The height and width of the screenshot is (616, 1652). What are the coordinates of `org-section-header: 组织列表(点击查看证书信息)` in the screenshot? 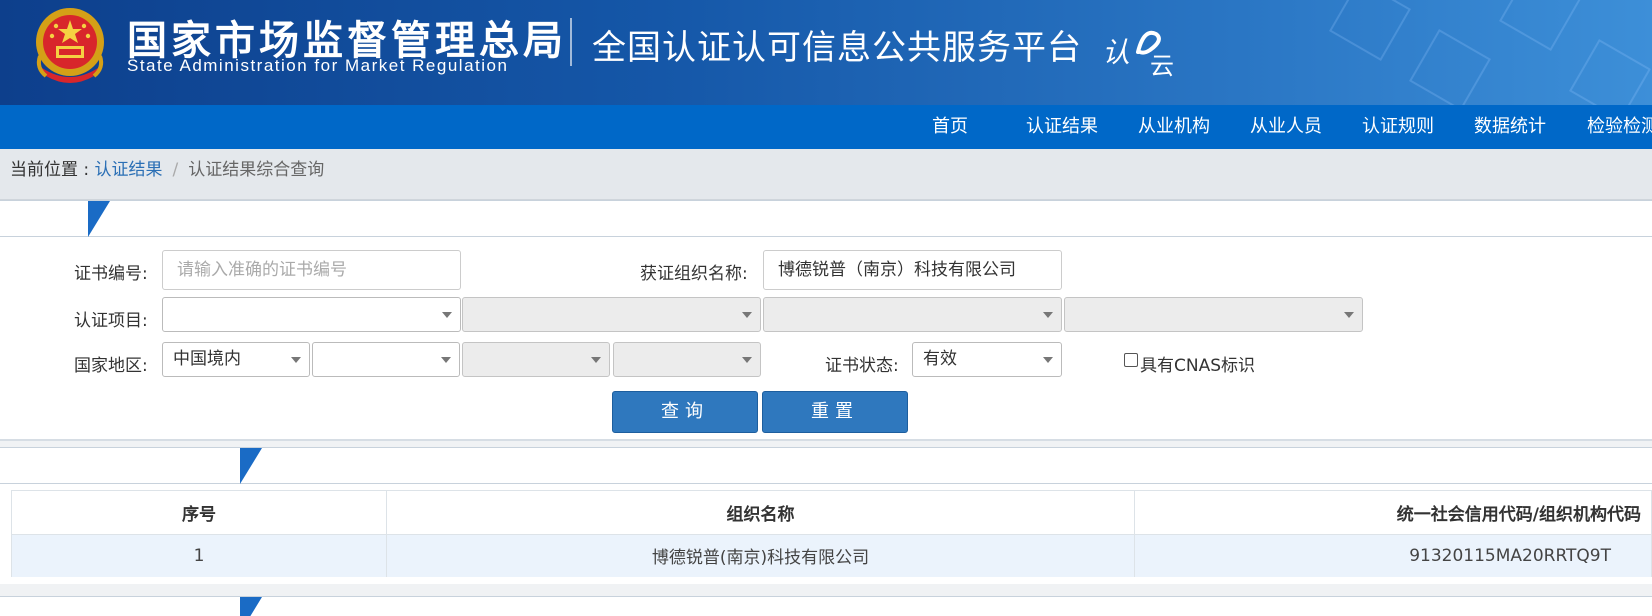 It's located at (826, 465).